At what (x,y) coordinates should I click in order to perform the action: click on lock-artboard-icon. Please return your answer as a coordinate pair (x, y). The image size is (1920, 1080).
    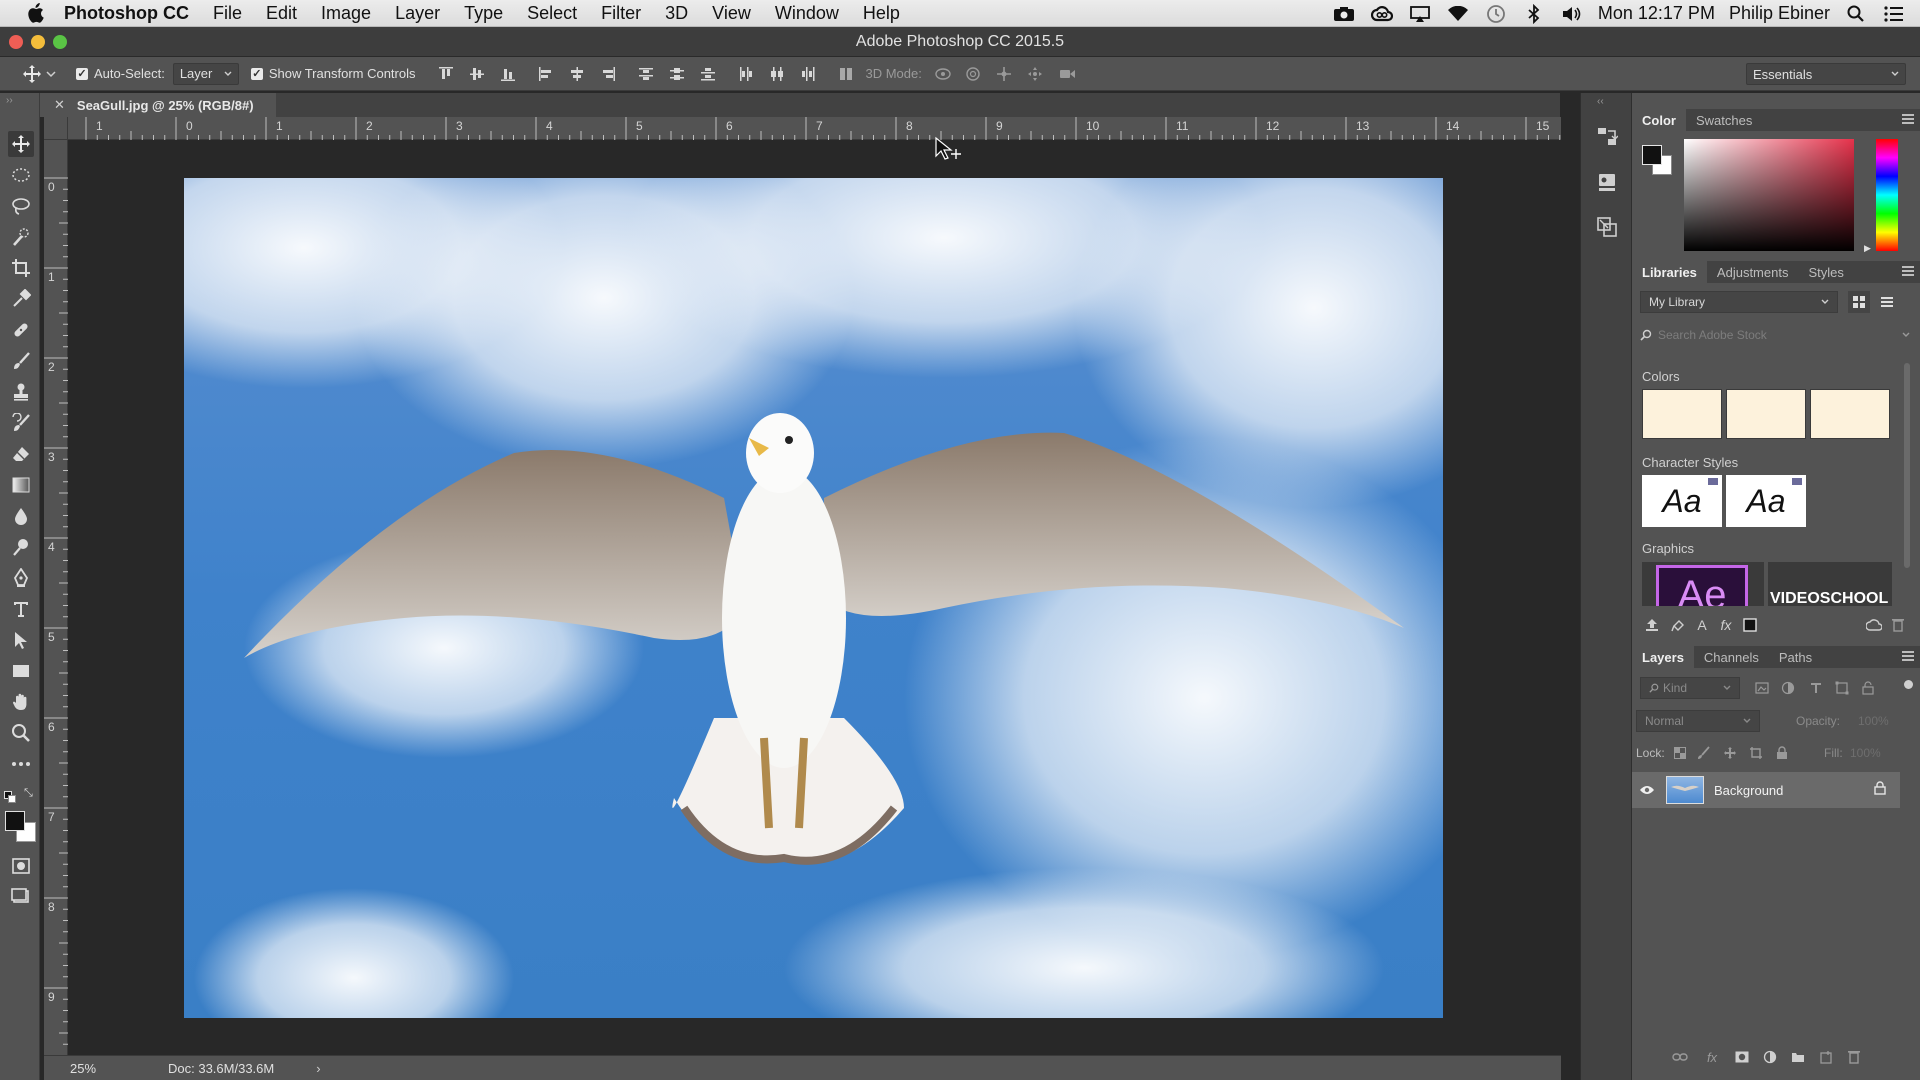
    Looking at the image, I should click on (1756, 753).